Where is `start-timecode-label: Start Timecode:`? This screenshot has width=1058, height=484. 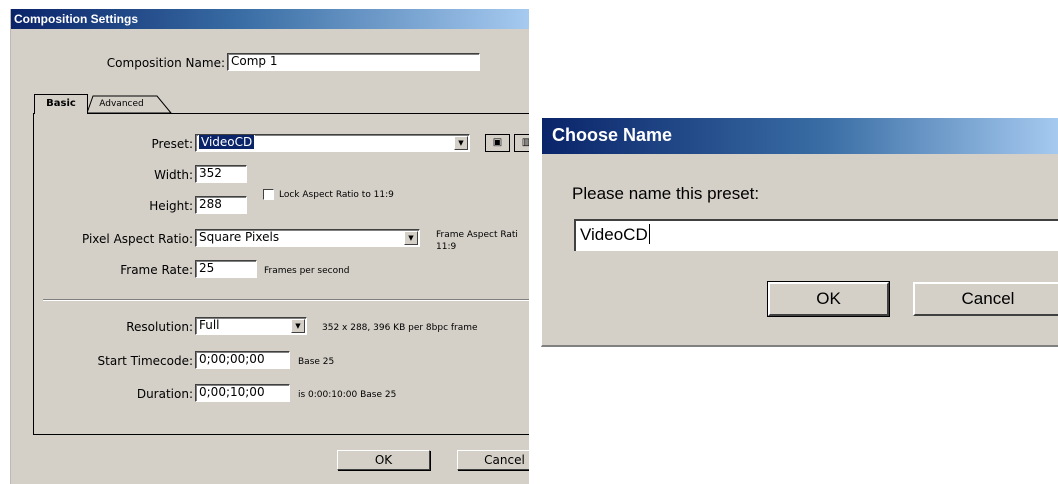
start-timecode-label: Start Timecode: is located at coordinates (145, 361).